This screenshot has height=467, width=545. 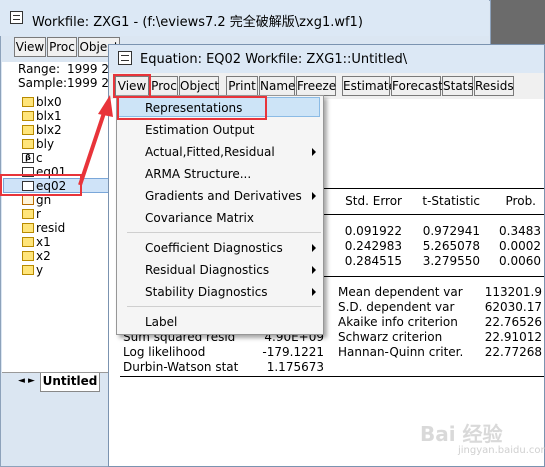 I want to click on annotation-arrow, so click(x=95, y=140).